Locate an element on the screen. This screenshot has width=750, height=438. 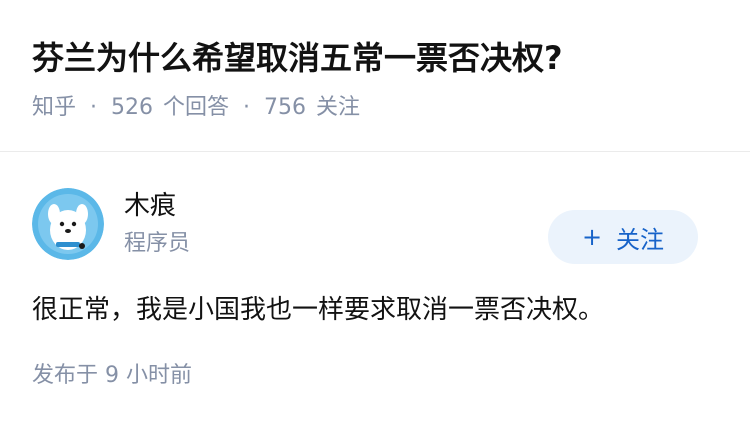
plus-icon: + is located at coordinates (592, 237).